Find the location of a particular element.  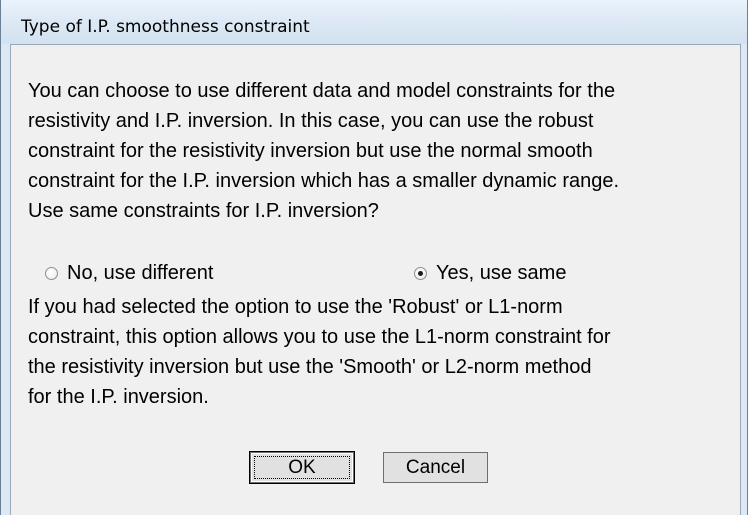

window-title: Type of I.P. smoothness constraint is located at coordinates (165, 27).